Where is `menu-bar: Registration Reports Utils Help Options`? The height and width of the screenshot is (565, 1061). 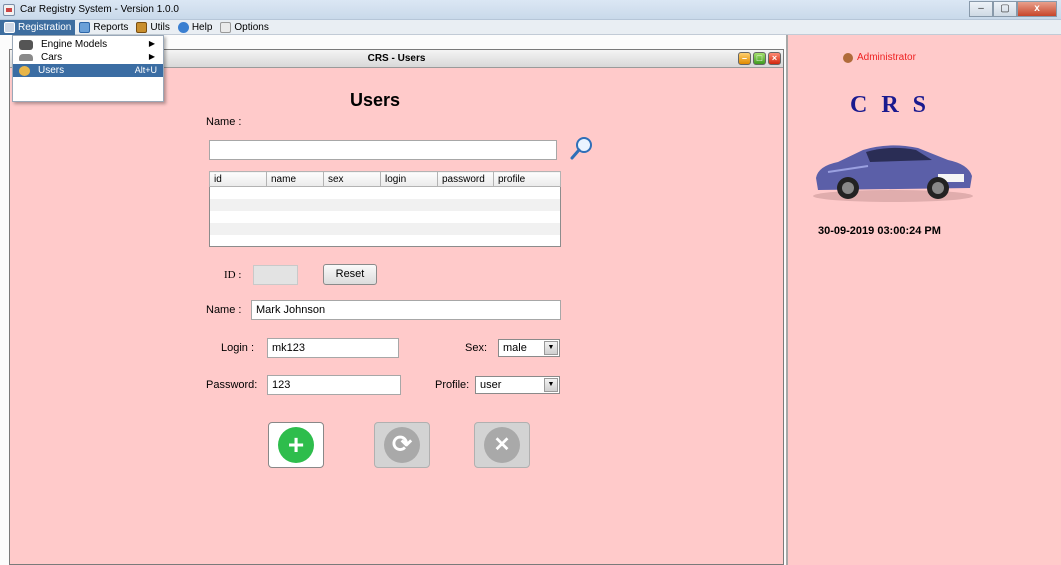 menu-bar: Registration Reports Utils Help Options is located at coordinates (530, 27).